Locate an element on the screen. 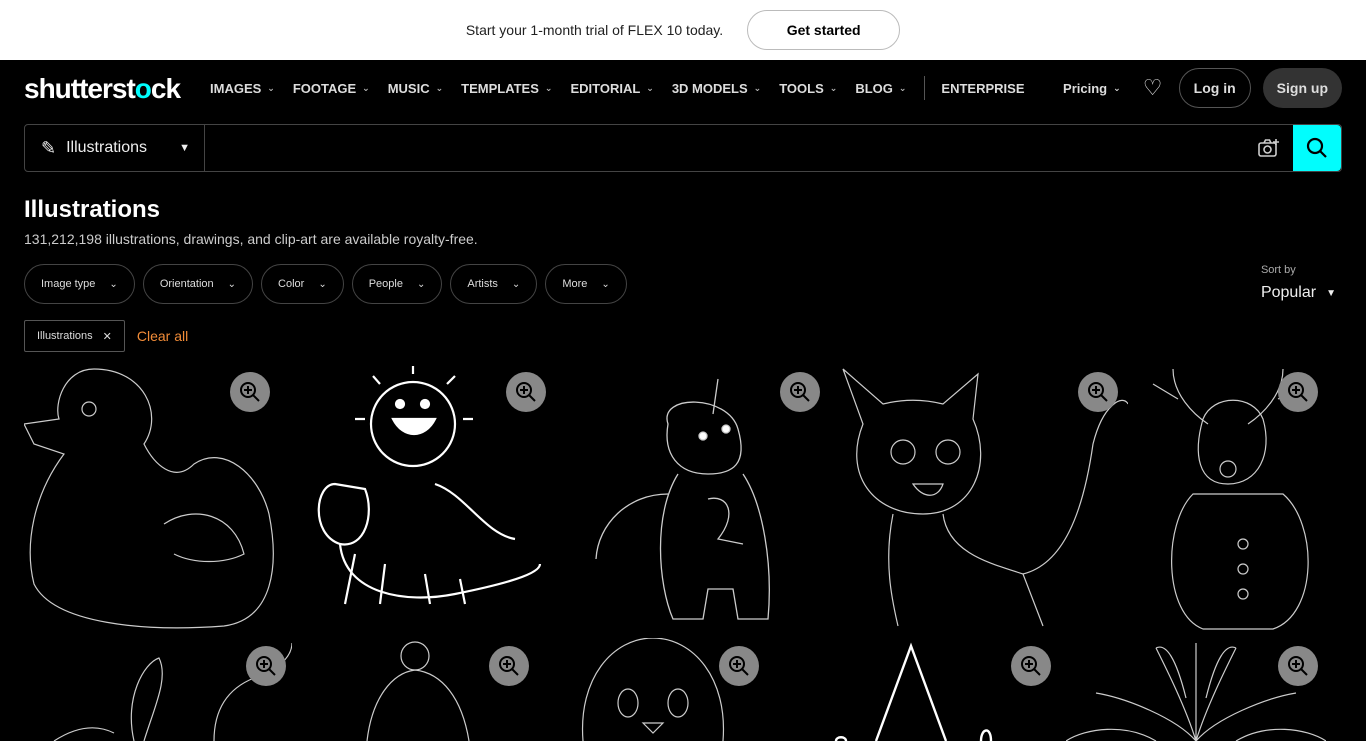  image-tile-flower-stem is located at coordinates (158, 689).